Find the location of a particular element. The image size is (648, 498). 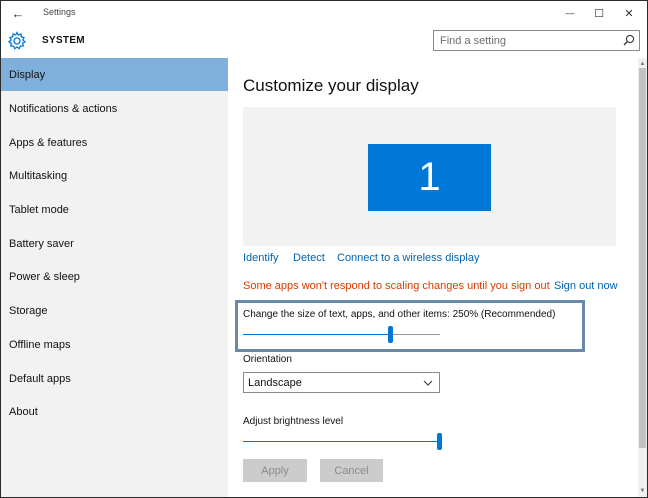

cancel-button: Cancel is located at coordinates (351, 470).